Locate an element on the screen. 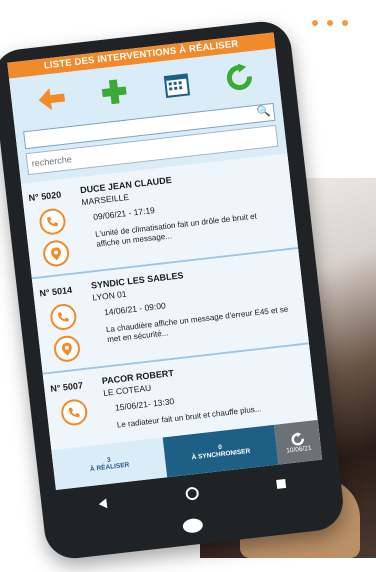  realiser-label: À RÉALISER is located at coordinates (109, 467).